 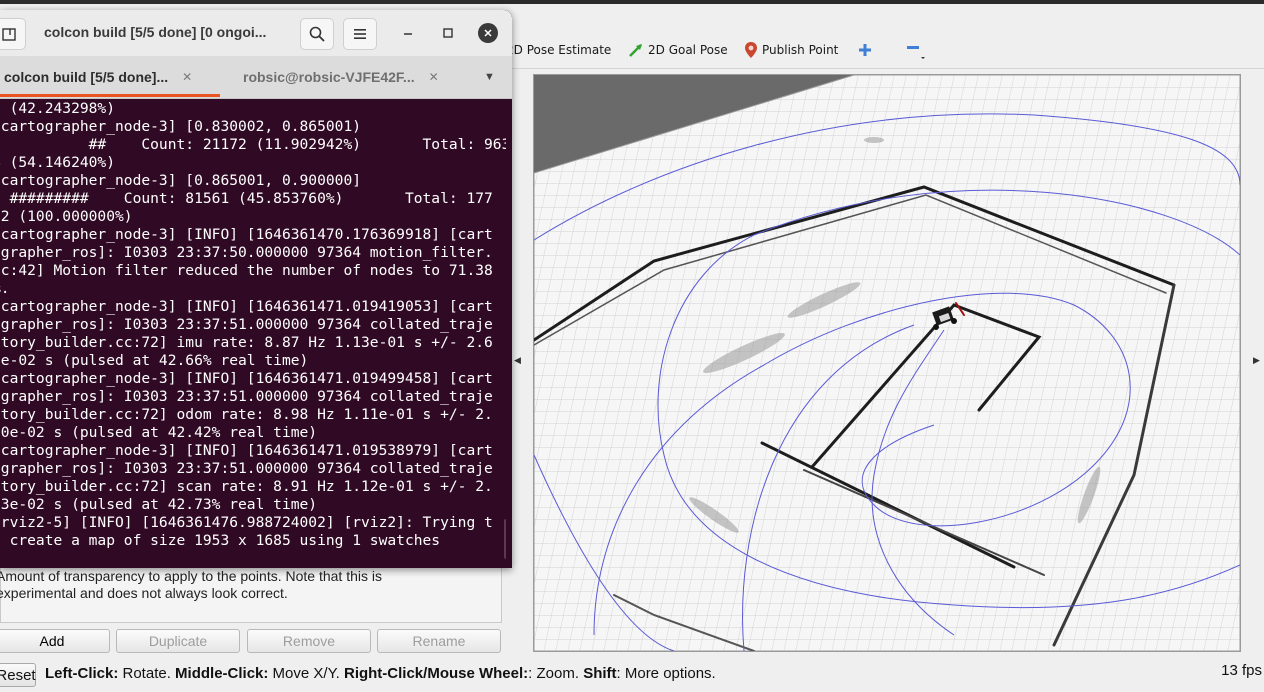 I want to click on publish-point-tool: Publish Point, so click(x=791, y=50).